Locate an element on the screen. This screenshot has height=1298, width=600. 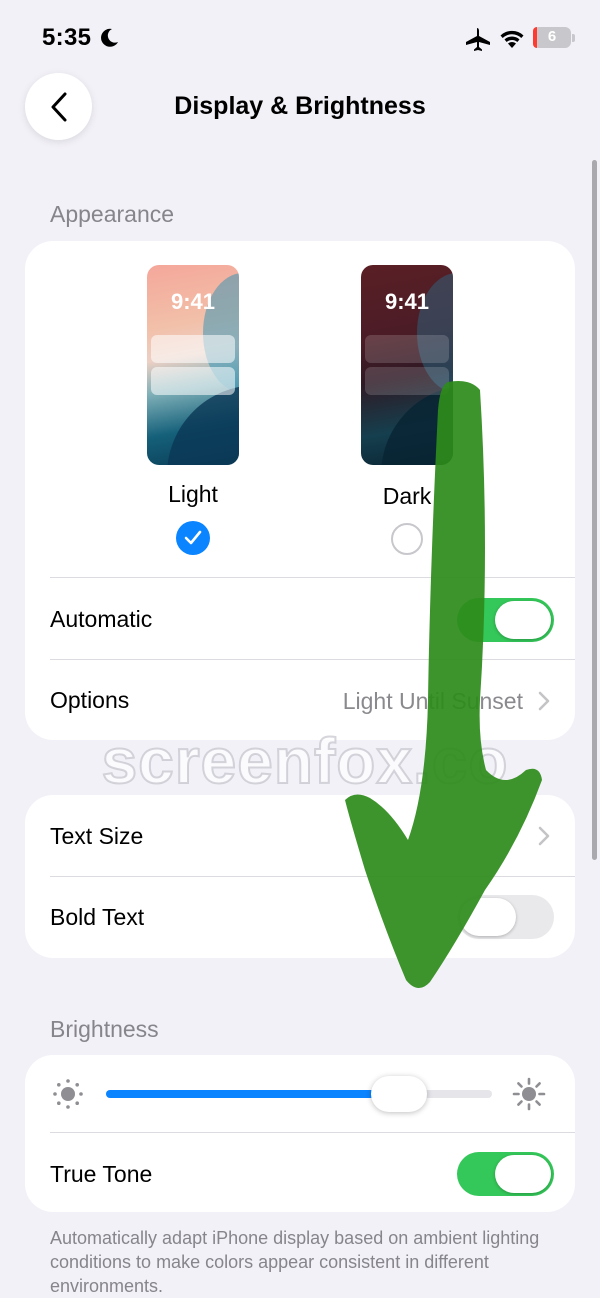
automatic-label: Automatic is located at coordinates (101, 618).